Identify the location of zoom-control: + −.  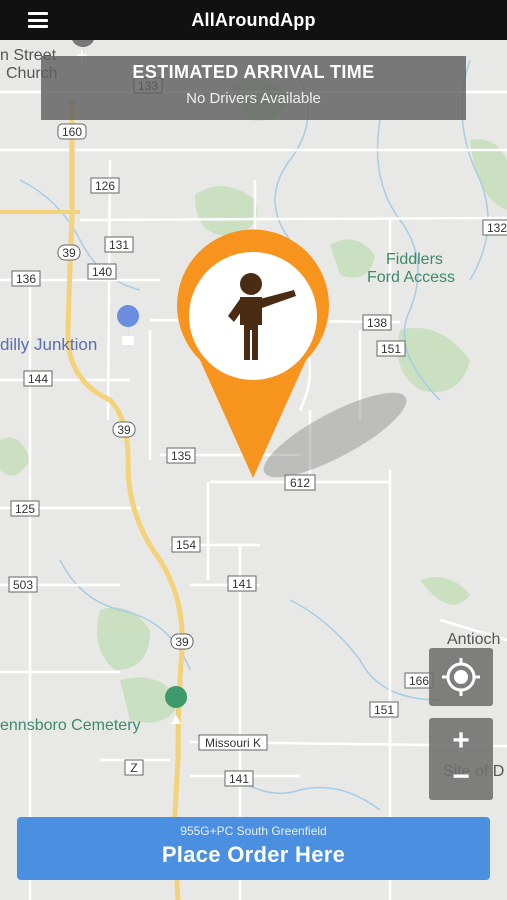
(461, 759).